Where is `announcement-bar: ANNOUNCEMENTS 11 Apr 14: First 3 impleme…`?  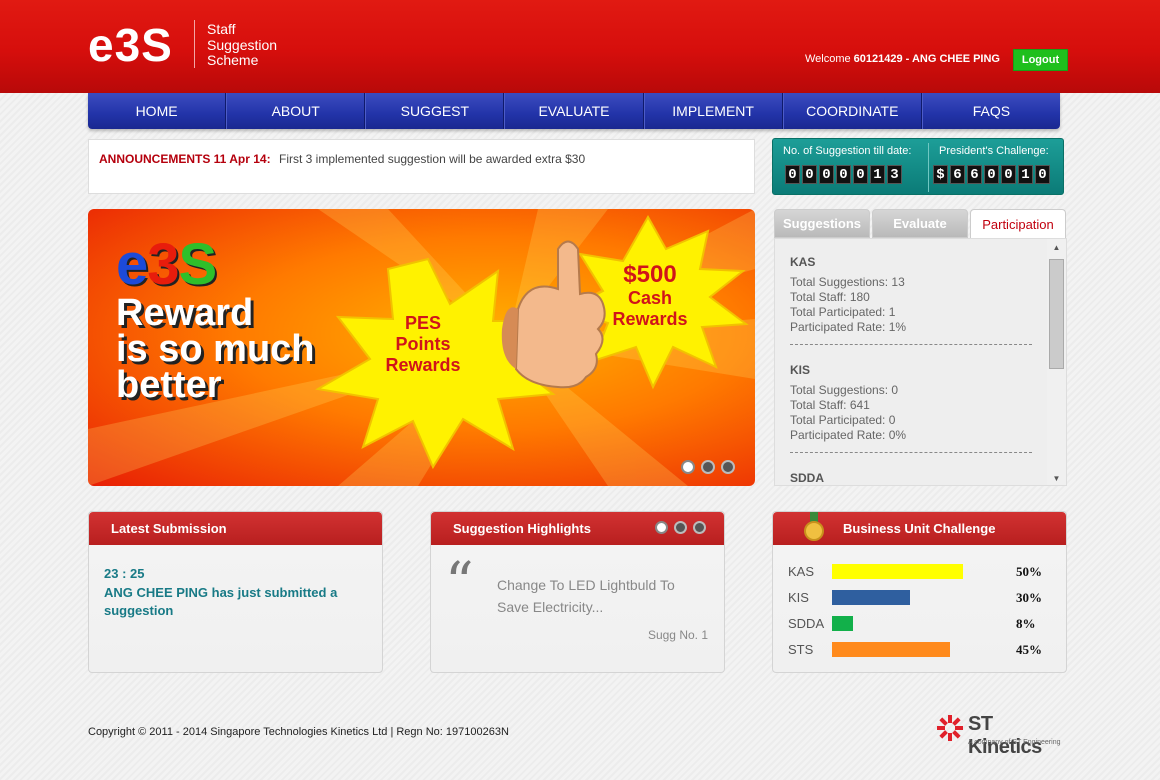 announcement-bar: ANNOUNCEMENTS 11 Apr 14: First 3 impleme… is located at coordinates (421, 166).